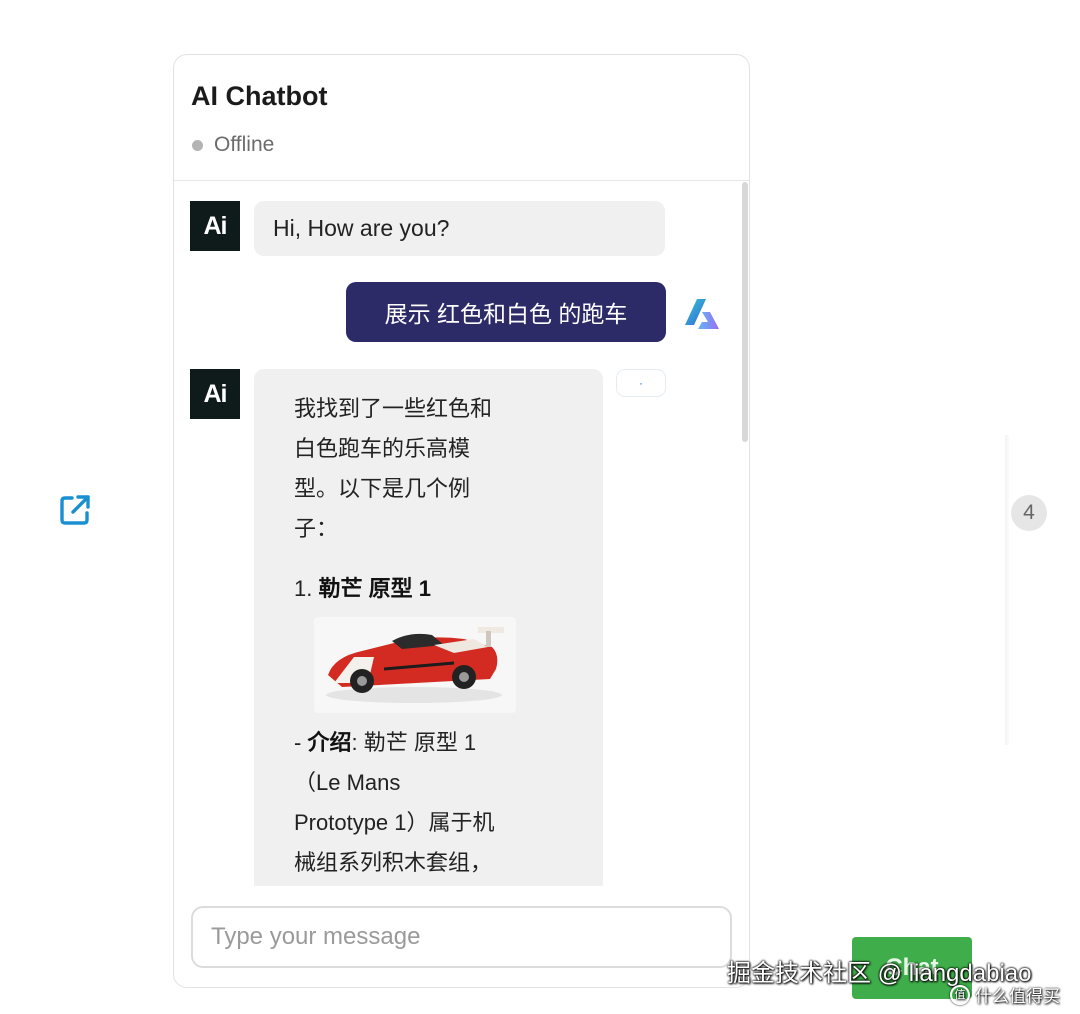  I want to click on reply-line: 子：, so click(316, 528).